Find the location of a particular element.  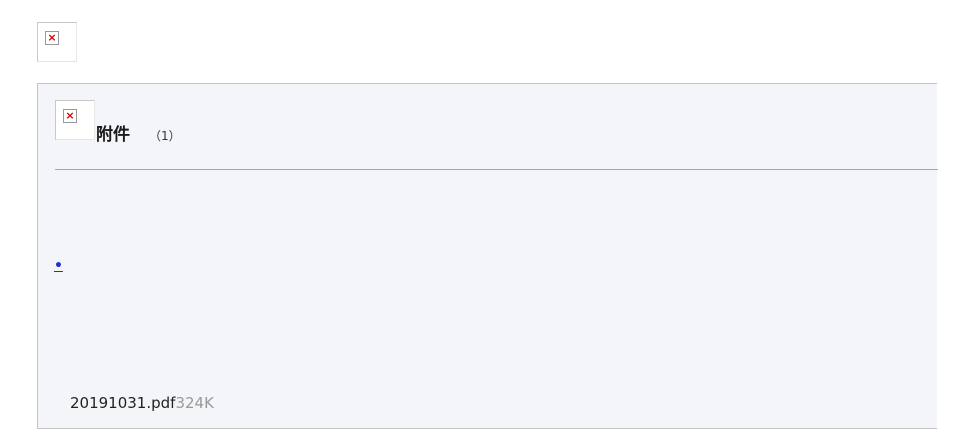

attachment-file-row: 20191031.pdf324K is located at coordinates (142, 403).